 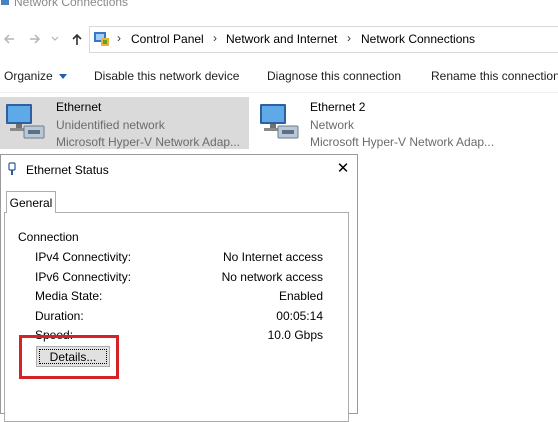 I want to click on media-state-value: Enabled, so click(x=300, y=296).